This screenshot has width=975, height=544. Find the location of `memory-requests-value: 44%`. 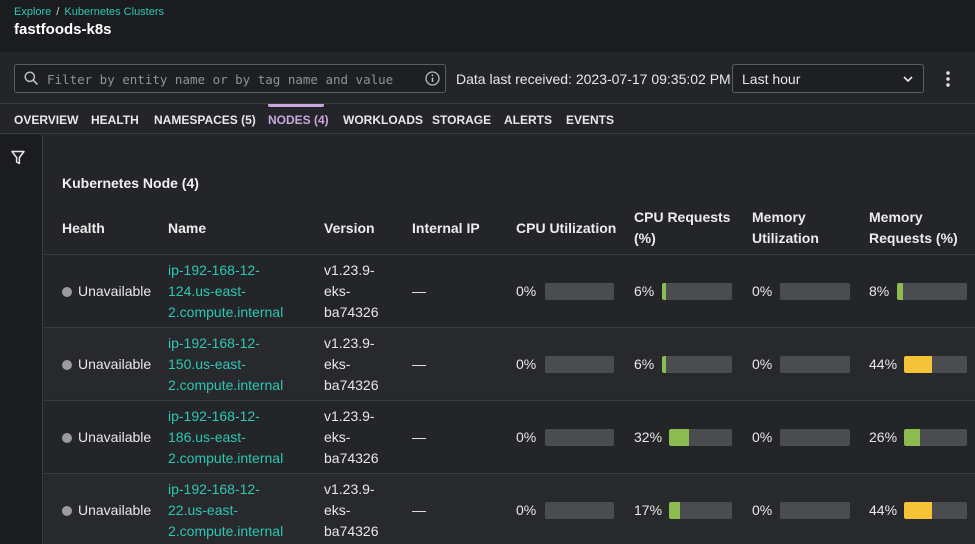

memory-requests-value: 44% is located at coordinates (883, 510).